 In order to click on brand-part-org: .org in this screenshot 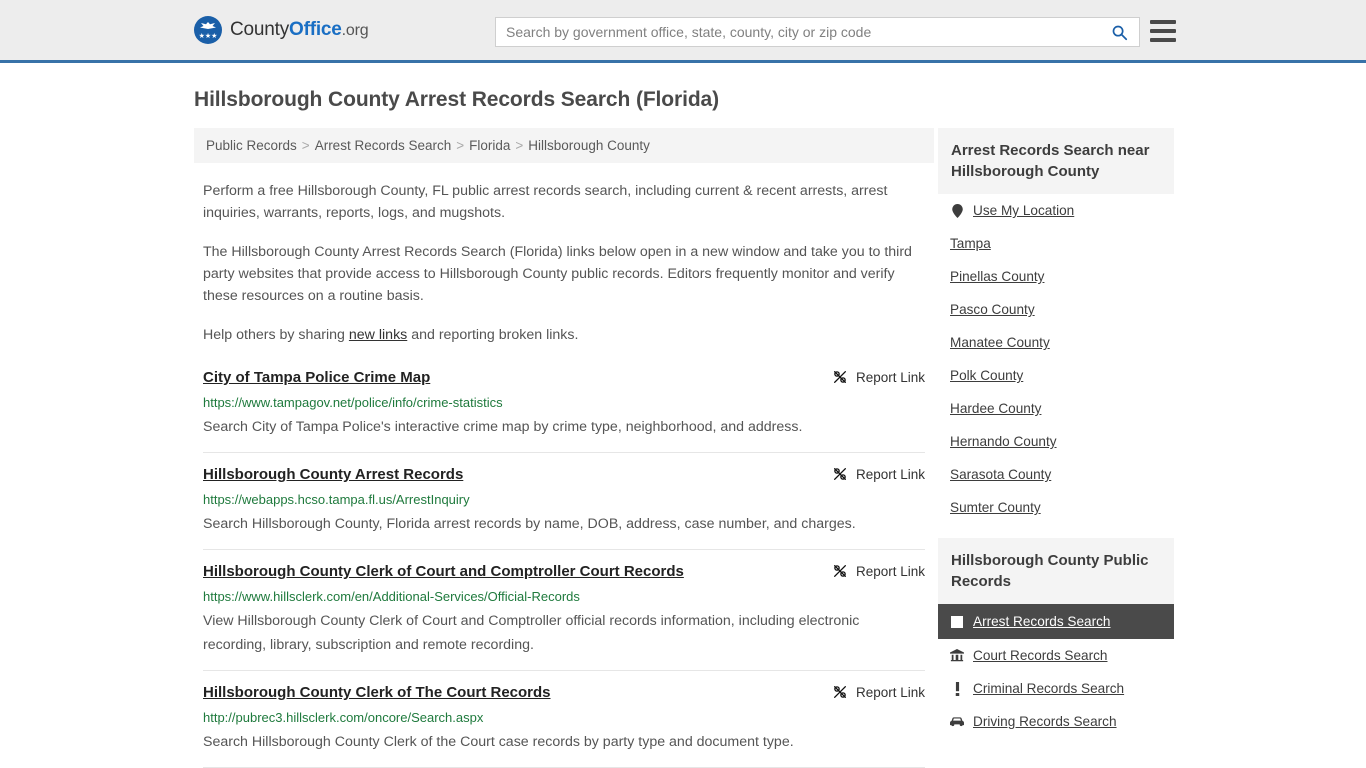, I will do `click(355, 30)`.